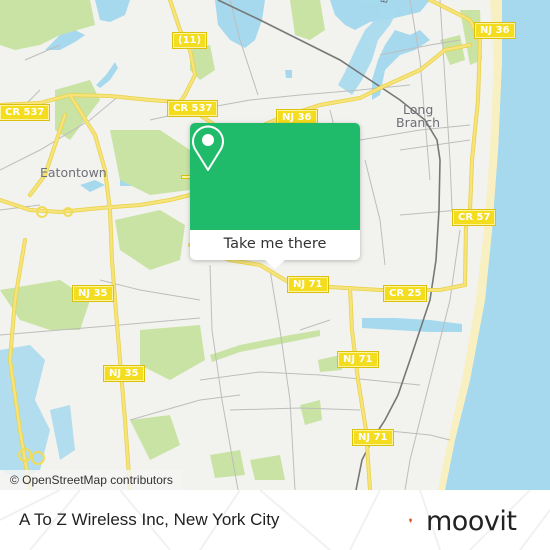  I want to click on park-strip, so click(265, 346).